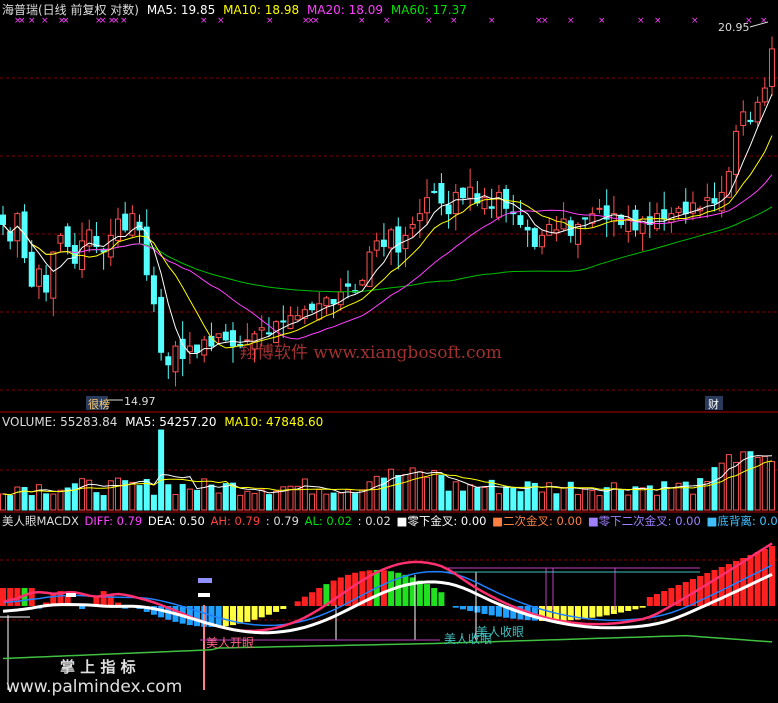  What do you see at coordinates (371, 353) in the screenshot?
I see `price-watermark: 翔博软件 www.xiangbosoft.com` at bounding box center [371, 353].